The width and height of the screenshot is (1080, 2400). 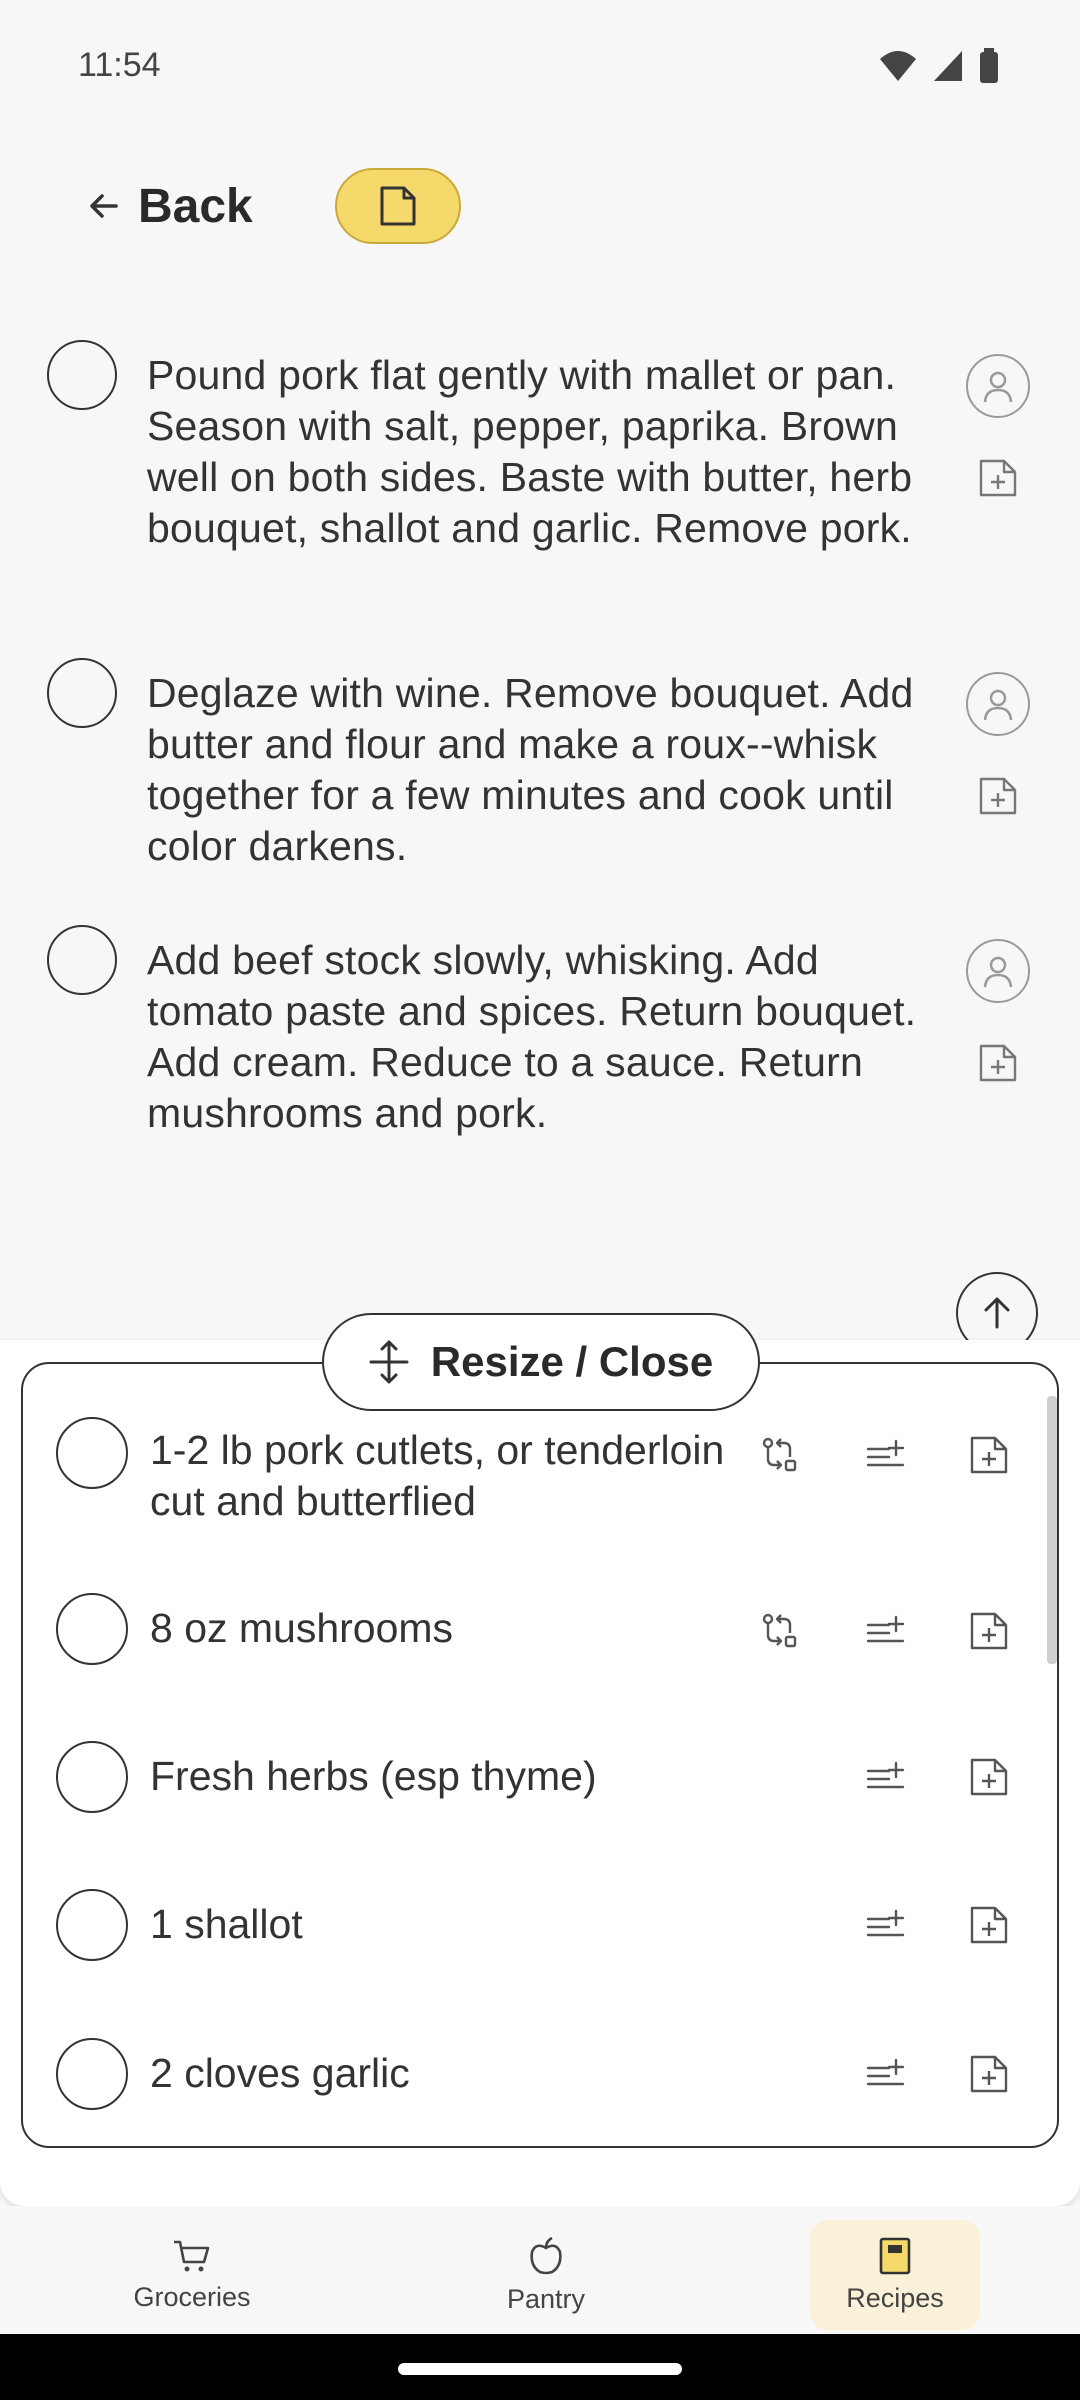 What do you see at coordinates (895, 2255) in the screenshot?
I see `book-icon` at bounding box center [895, 2255].